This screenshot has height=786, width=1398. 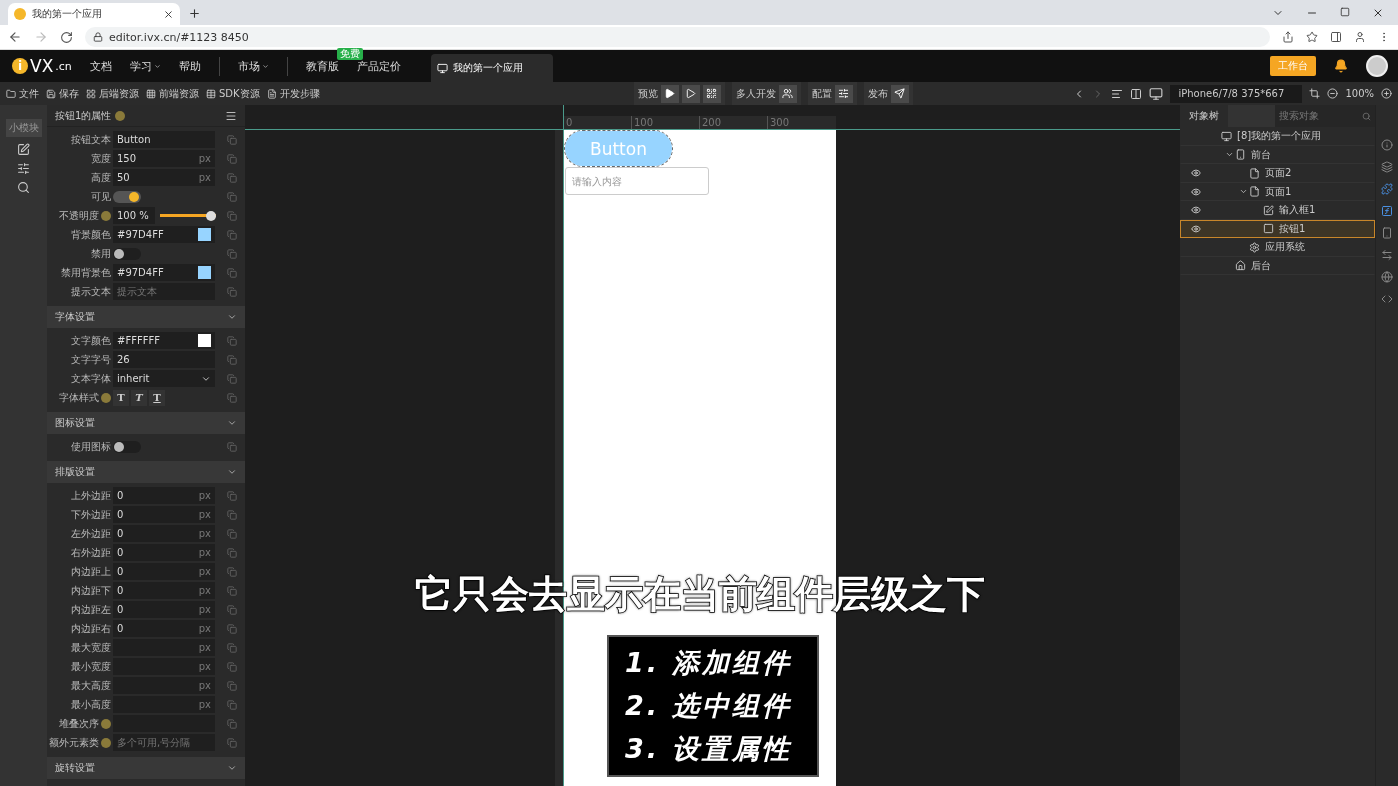 I want to click on text-field: 150 px, so click(x=164, y=158).